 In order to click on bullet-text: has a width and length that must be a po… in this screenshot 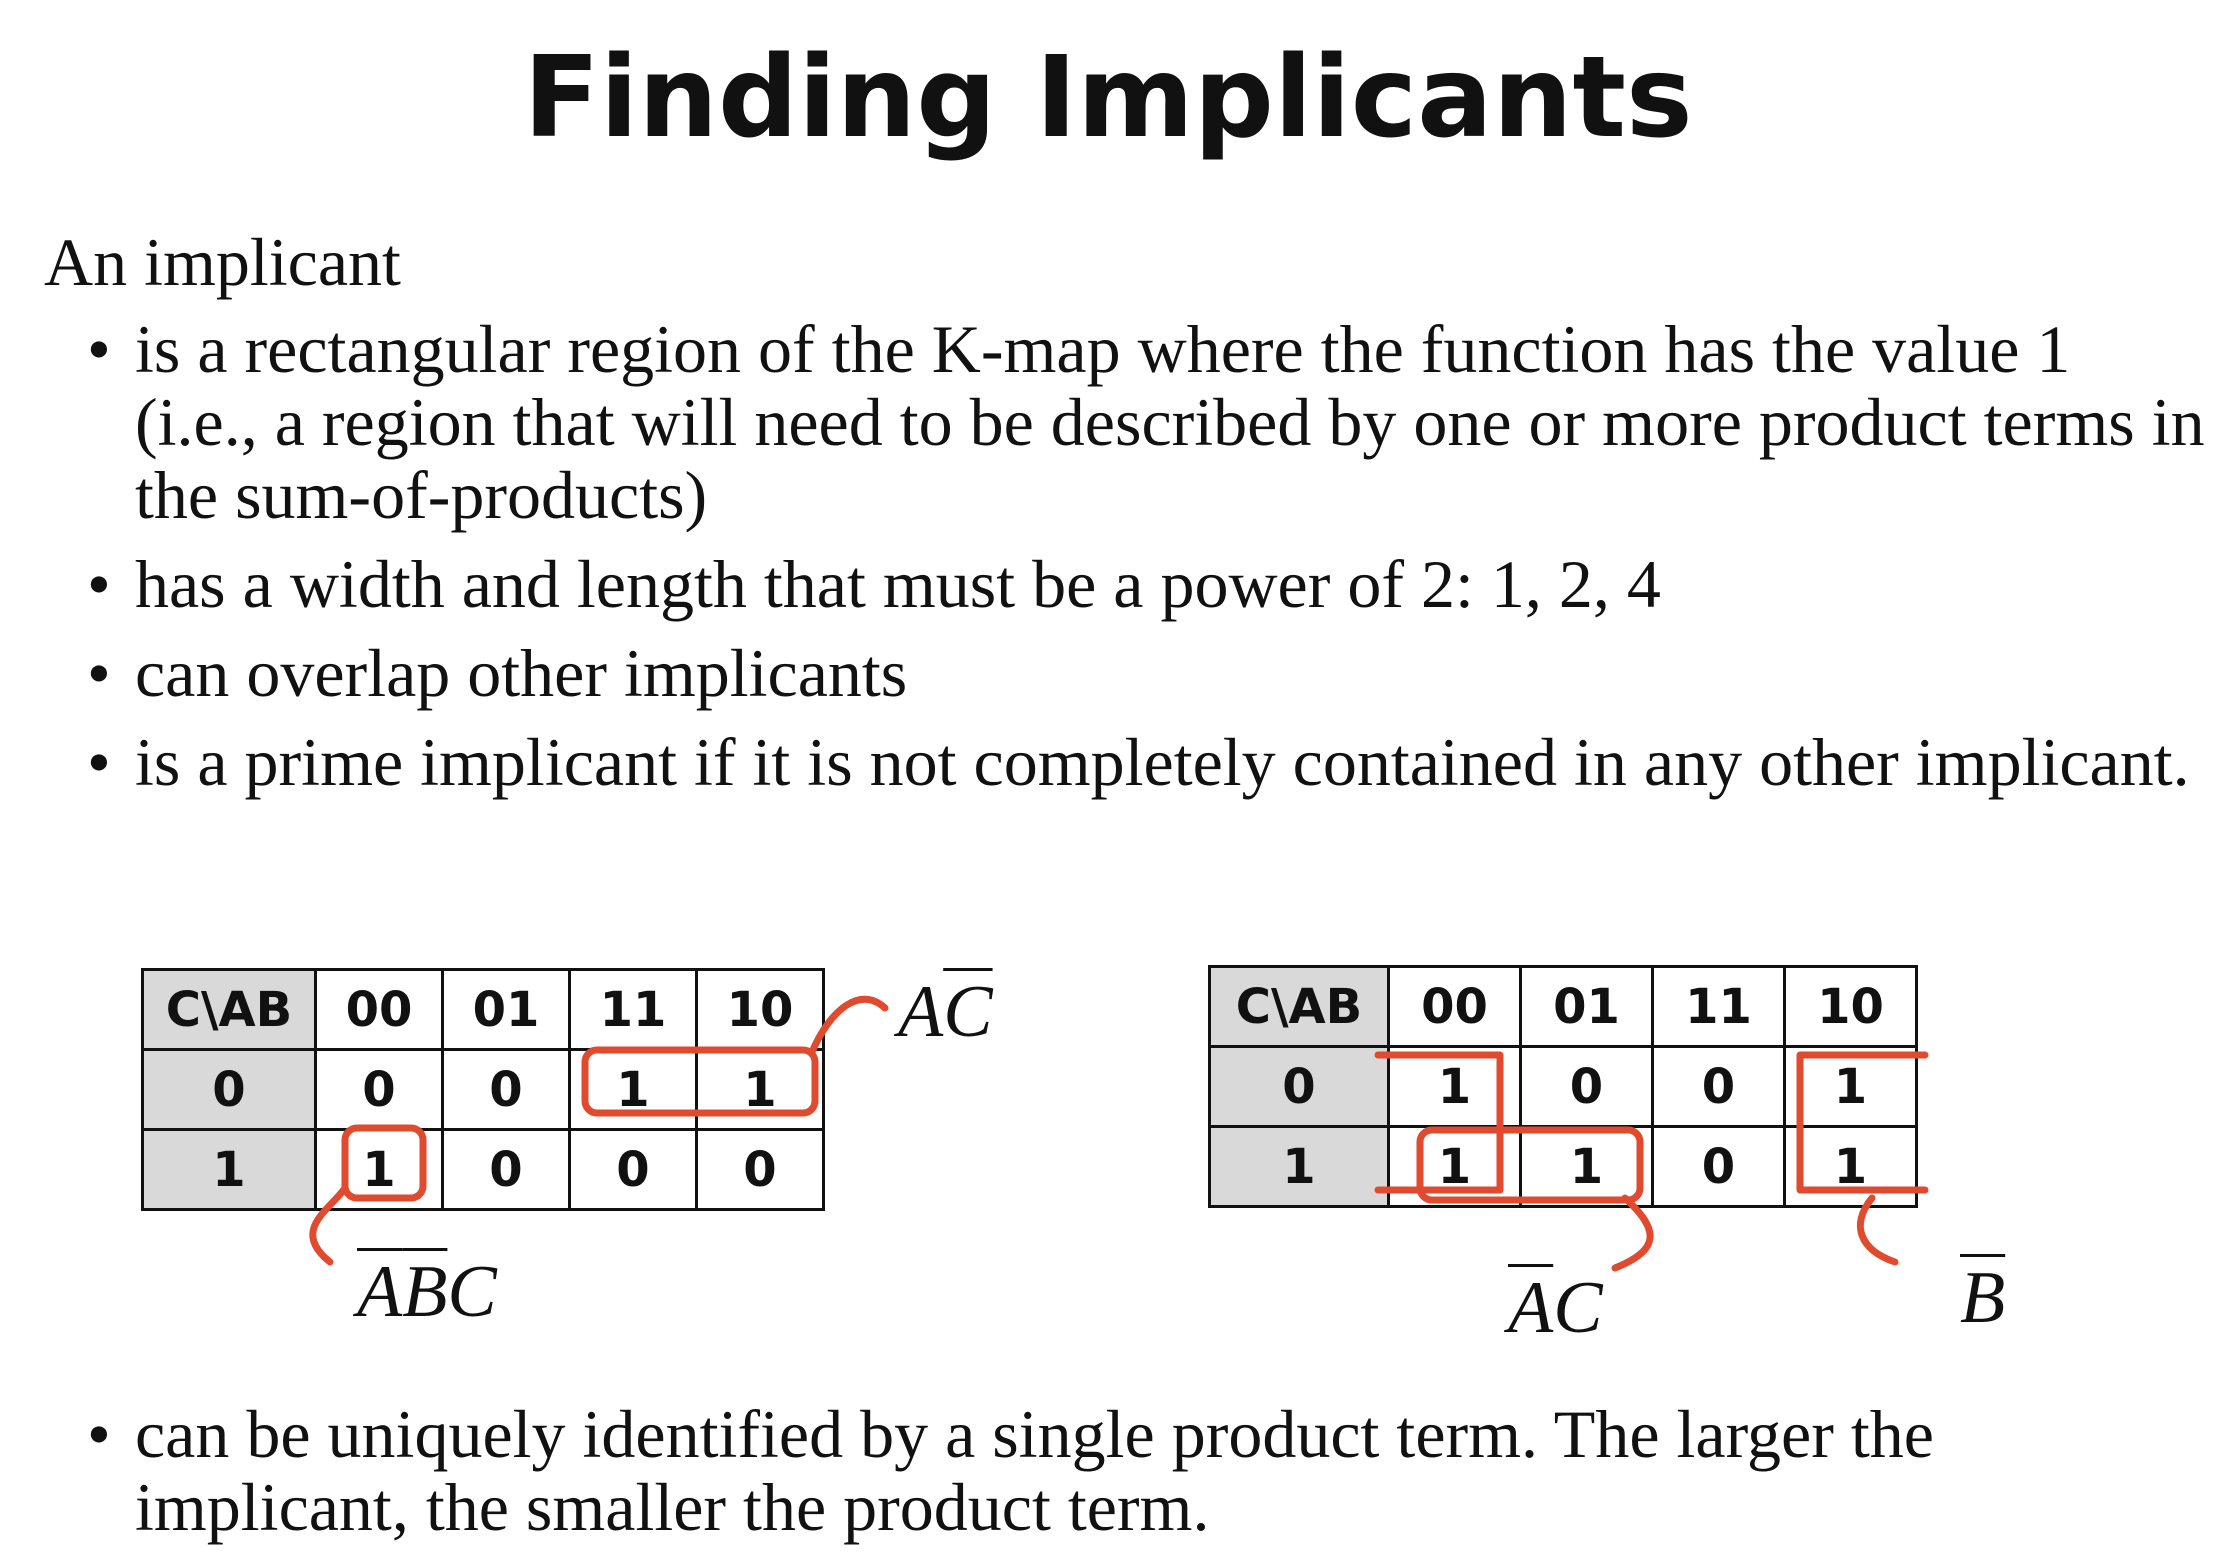, I will do `click(898, 584)`.